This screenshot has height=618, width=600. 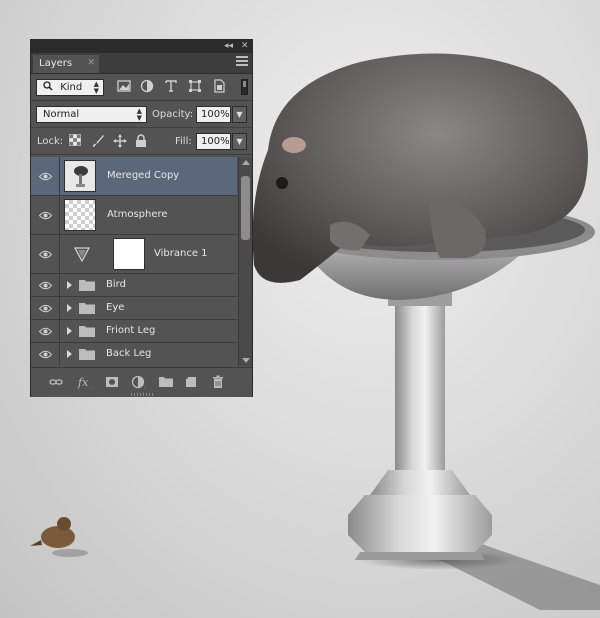 What do you see at coordinates (239, 114) in the screenshot?
I see `opacity-dropdown-icon: ▼` at bounding box center [239, 114].